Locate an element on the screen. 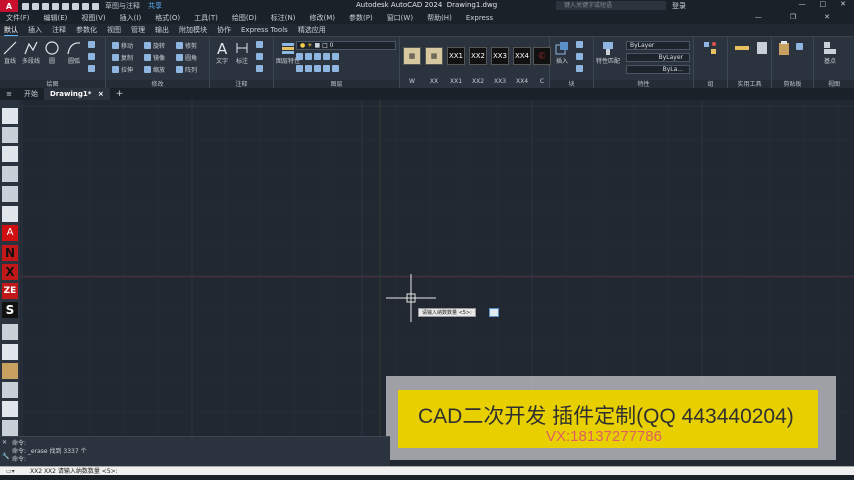 The height and width of the screenshot is (480, 854). custom-w-button: ▦ is located at coordinates (412, 56).